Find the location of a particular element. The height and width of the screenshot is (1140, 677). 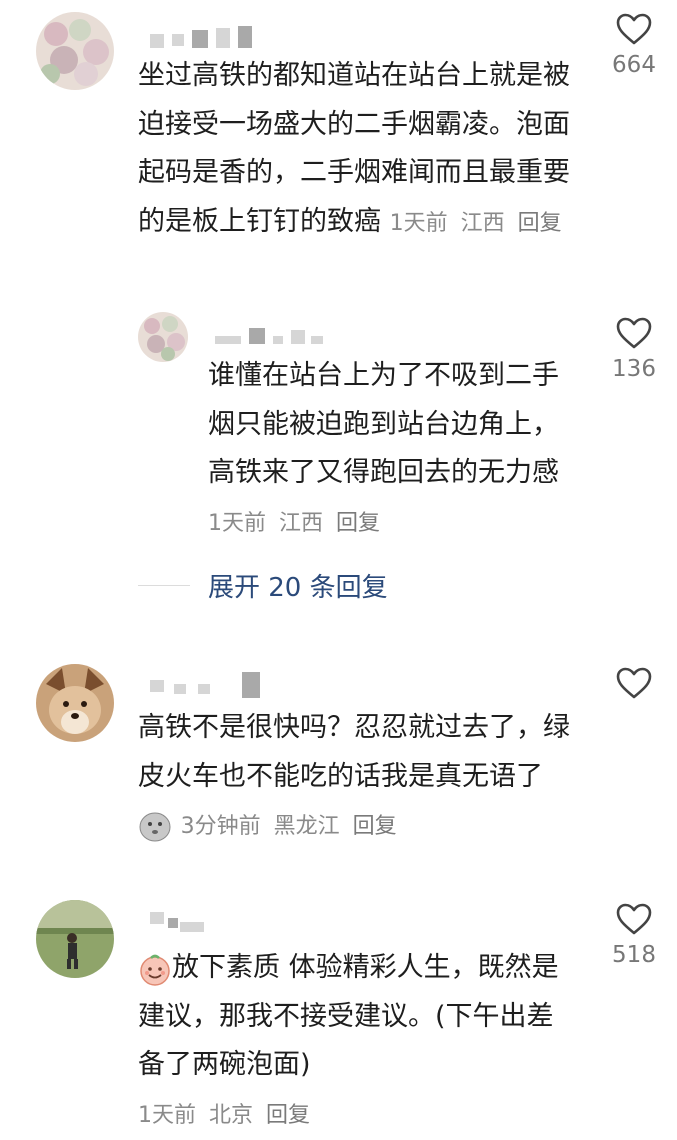

like-count: 136 is located at coordinates (634, 369).